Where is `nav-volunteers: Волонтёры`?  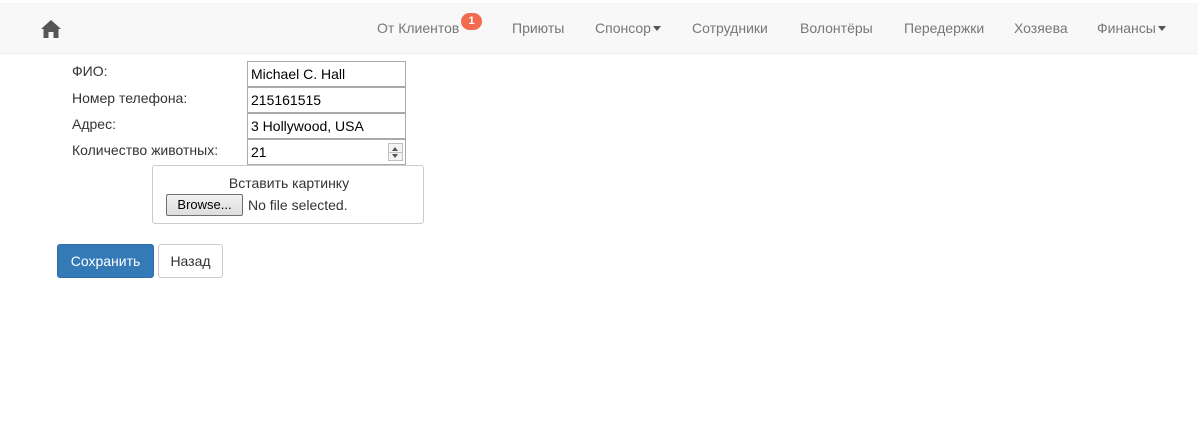
nav-volunteers: Волонтёры is located at coordinates (836, 28).